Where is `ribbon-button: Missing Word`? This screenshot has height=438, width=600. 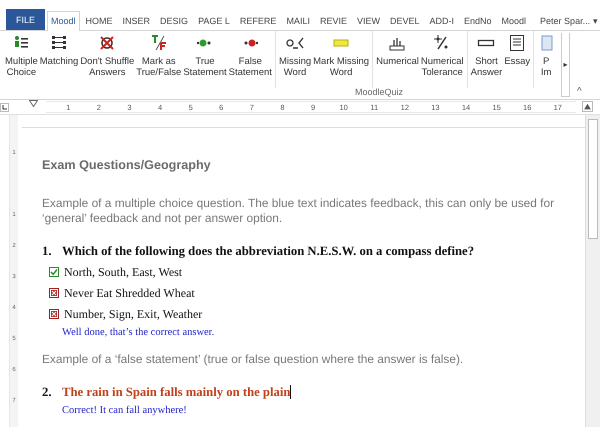
ribbon-button: Missing Word is located at coordinates (295, 61).